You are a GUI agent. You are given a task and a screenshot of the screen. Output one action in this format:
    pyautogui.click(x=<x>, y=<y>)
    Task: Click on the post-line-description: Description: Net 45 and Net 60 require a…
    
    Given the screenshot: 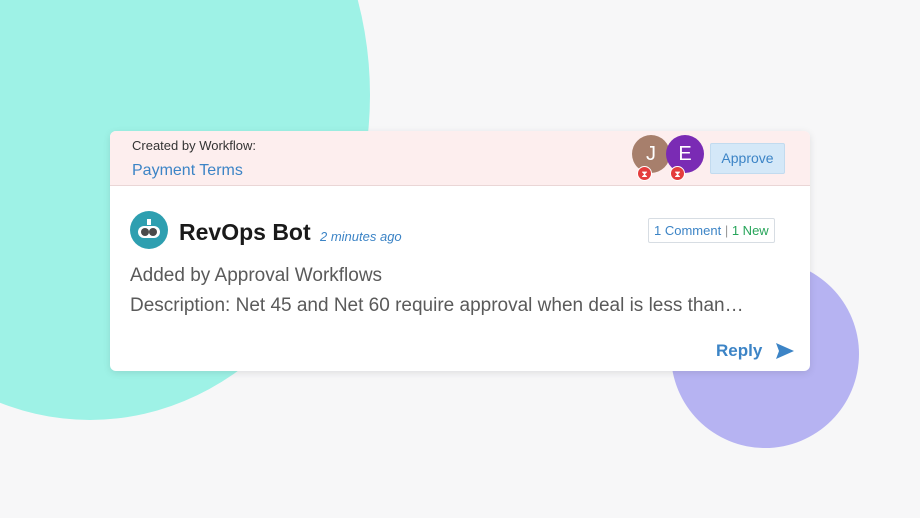 What is the action you would take?
    pyautogui.click(x=437, y=305)
    